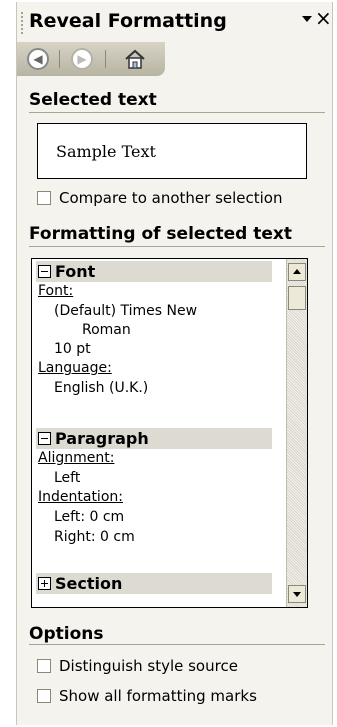 Image resolution: width=337 pixels, height=727 pixels. Describe the element at coordinates (75, 271) in the screenshot. I see `font-group-title: Font` at that location.